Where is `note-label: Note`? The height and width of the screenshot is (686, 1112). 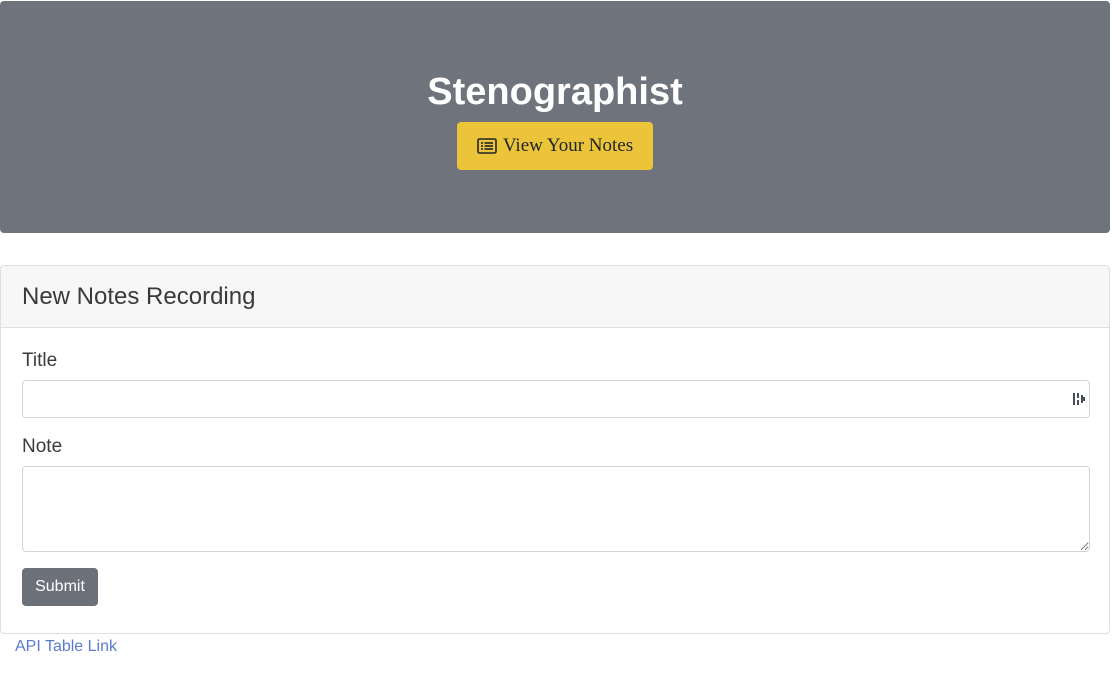 note-label: Note is located at coordinates (42, 446).